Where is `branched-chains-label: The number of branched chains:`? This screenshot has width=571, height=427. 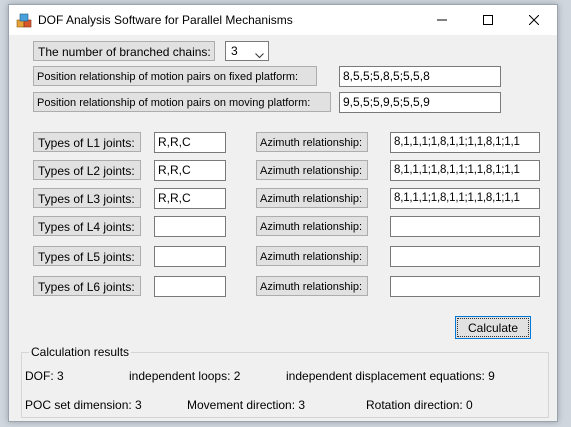 branched-chains-label: The number of branched chains: is located at coordinates (124, 51).